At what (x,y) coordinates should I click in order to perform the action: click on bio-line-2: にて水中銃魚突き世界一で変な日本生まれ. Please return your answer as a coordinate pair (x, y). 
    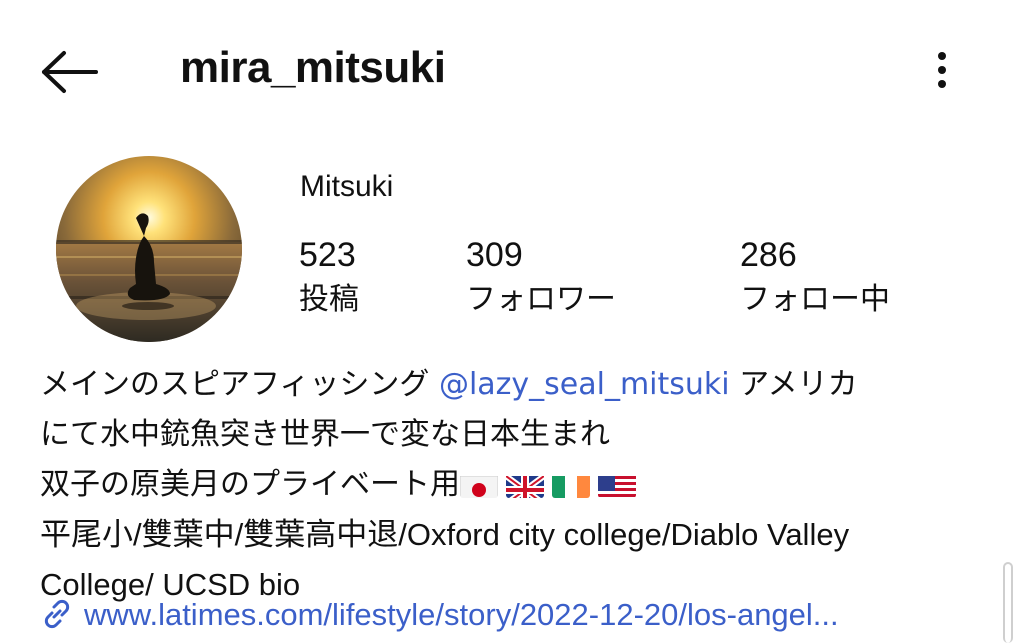
    Looking at the image, I should click on (325, 434).